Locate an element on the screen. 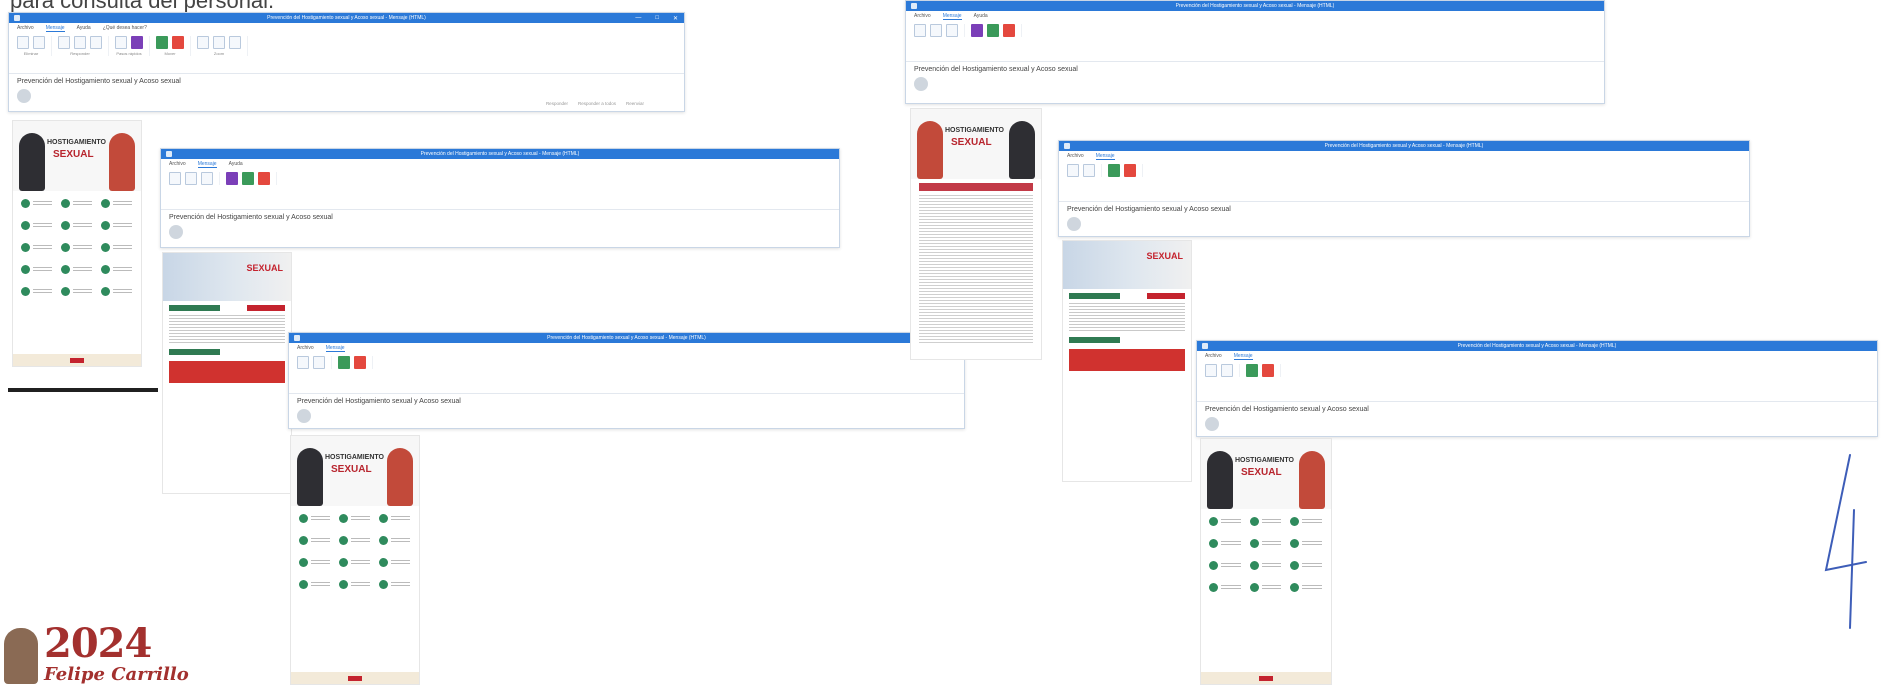 The height and width of the screenshot is (686, 1881). tell-me-search: ¿Qué desea hacer? is located at coordinates (125, 28).